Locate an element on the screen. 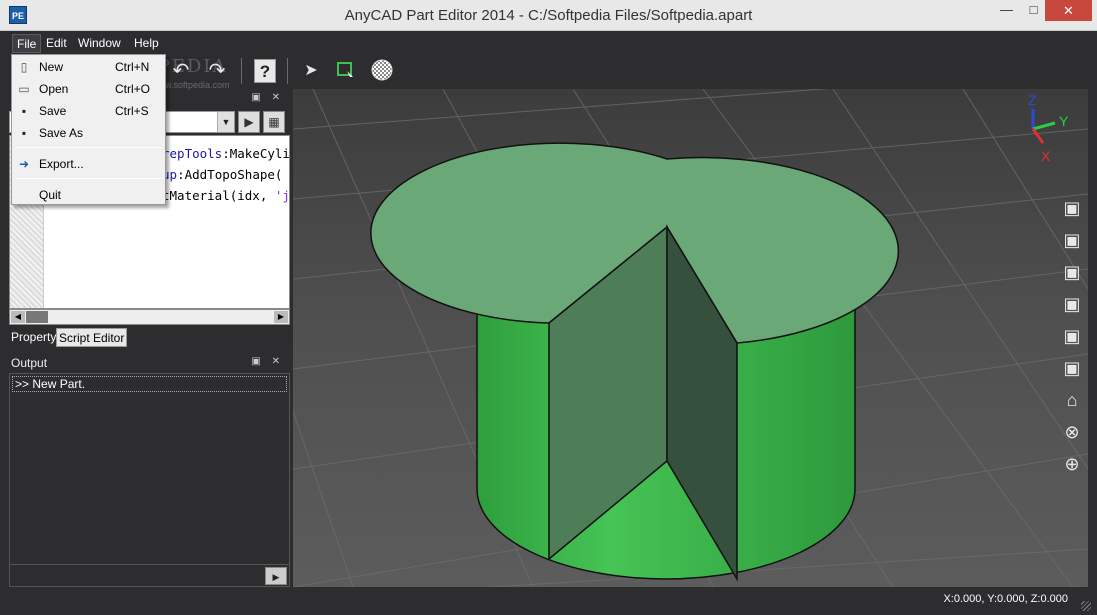 The height and width of the screenshot is (615, 1097). status-bar: X:0.000, Y:0.000, Z:0.000 is located at coordinates (548, 601).